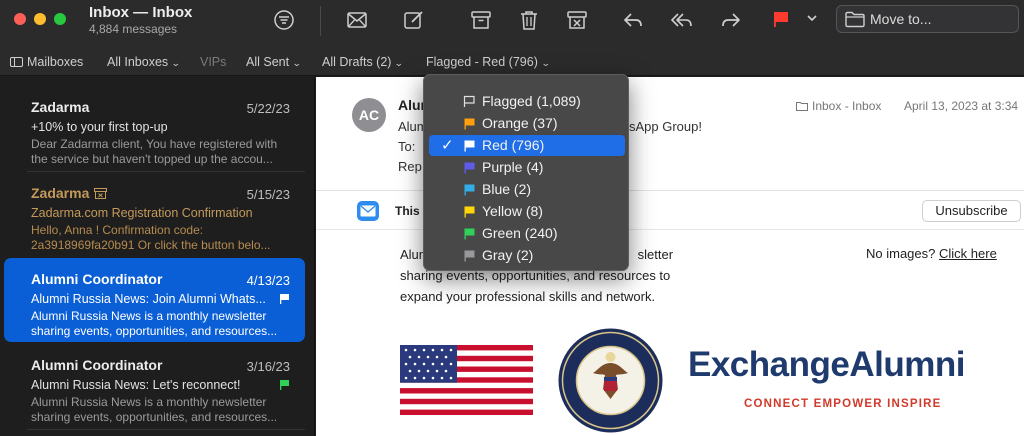 The width and height of the screenshot is (1024, 436). I want to click on menu-item-green: Green (240), so click(527, 233).